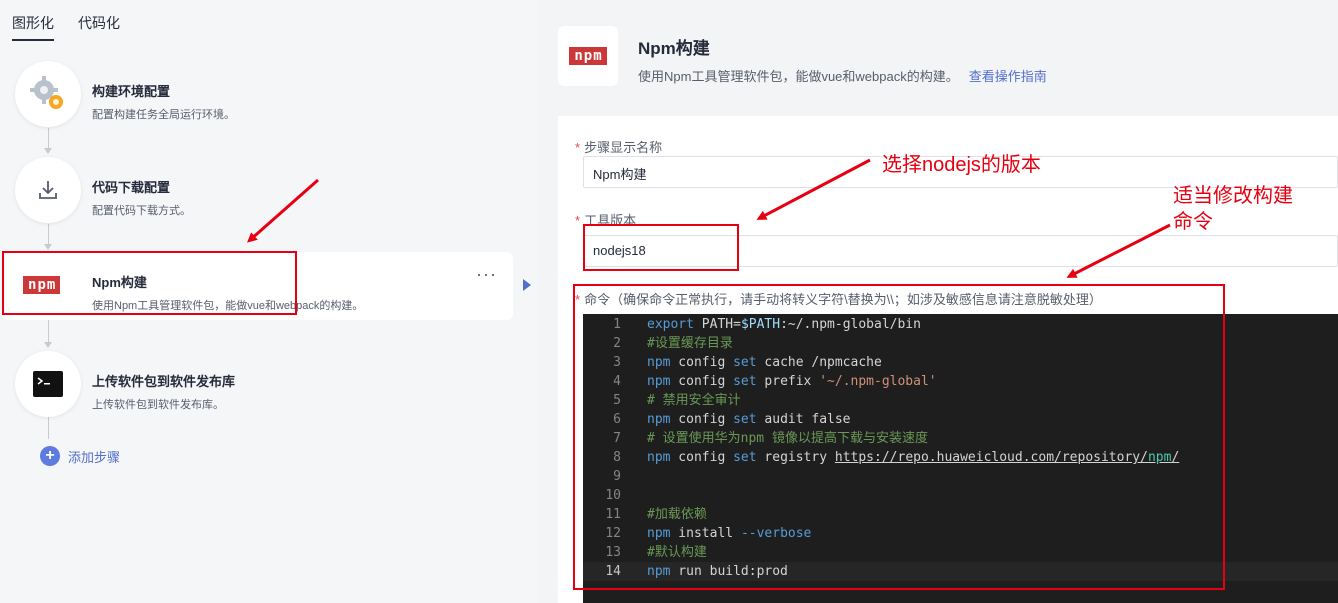 This screenshot has height=603, width=1338. I want to click on plugin-description: 使用Npm工具管理软件包，能做vue和webpack的构建。 查看操作指南, so click(842, 75).